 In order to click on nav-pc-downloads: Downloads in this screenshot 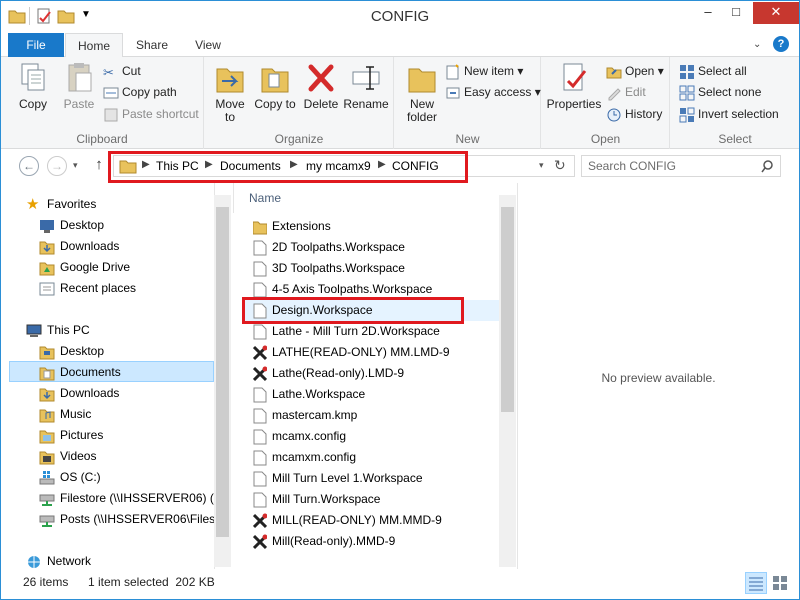, I will do `click(108, 393)`.